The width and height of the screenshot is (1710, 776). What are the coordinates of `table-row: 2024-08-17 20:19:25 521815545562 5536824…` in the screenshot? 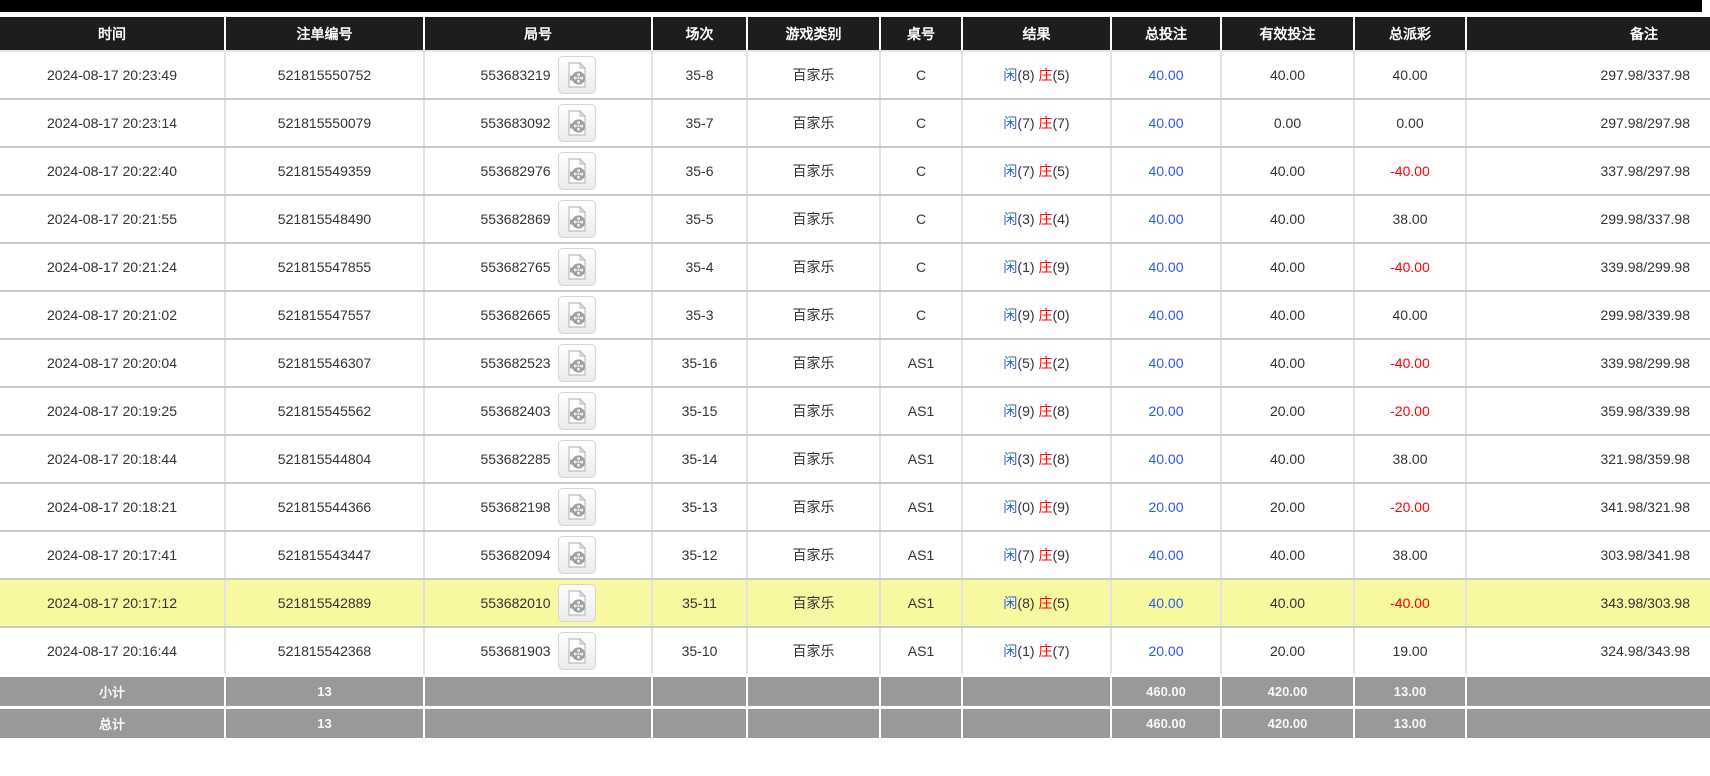 It's located at (855, 411).